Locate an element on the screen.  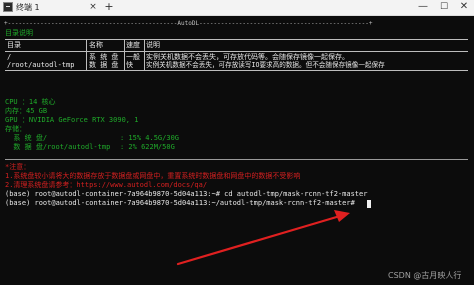
annotation-arrow is located at coordinates (263, 238).